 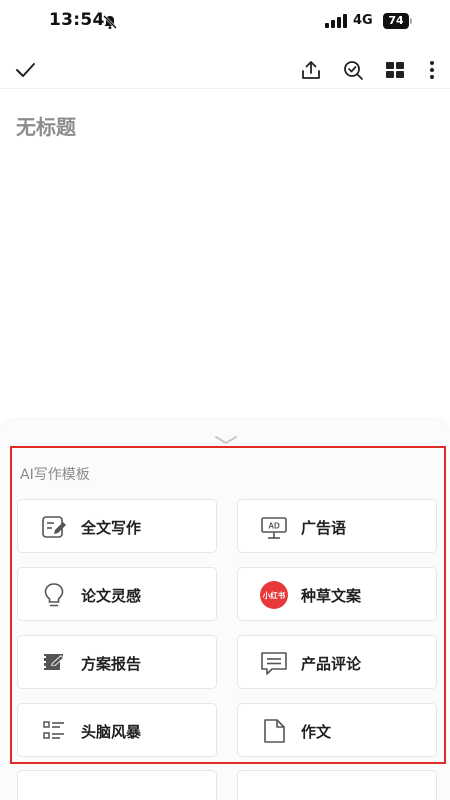 I want to click on template-label: 作文, so click(x=316, y=732).